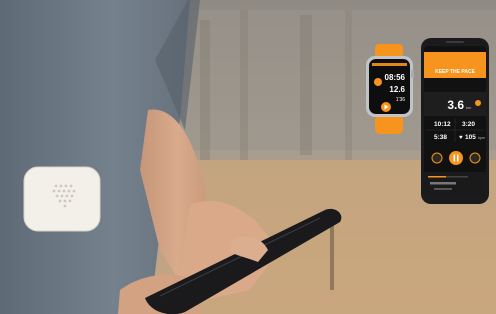 The image size is (496, 314). Describe the element at coordinates (475, 158) in the screenshot. I see `next-button` at that location.